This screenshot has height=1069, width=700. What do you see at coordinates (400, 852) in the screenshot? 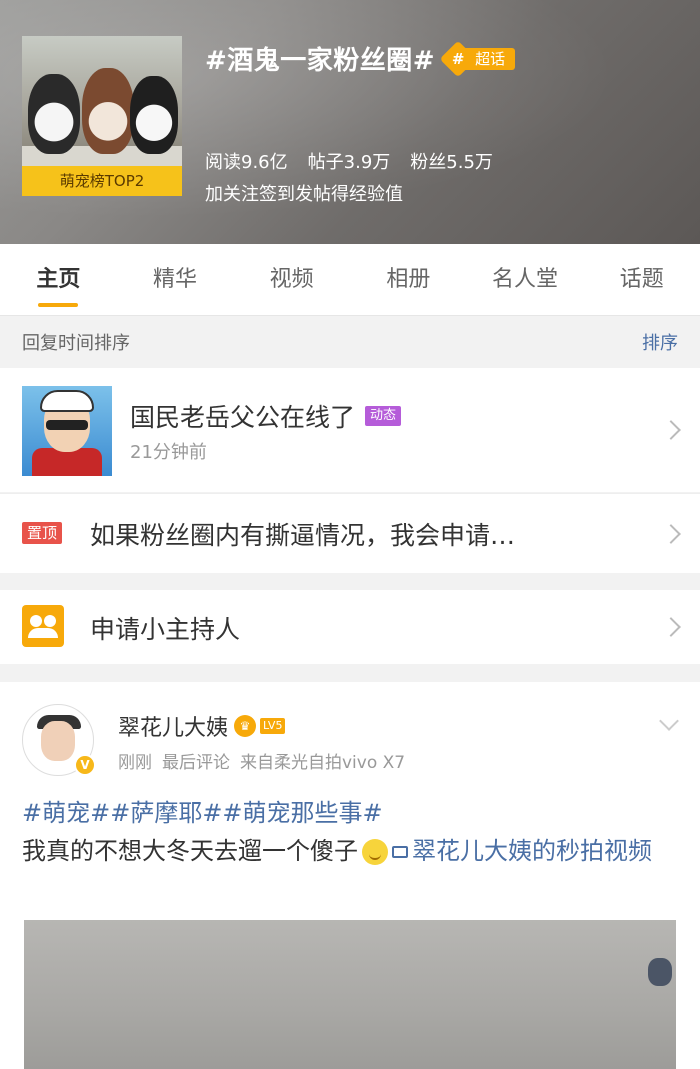
I see `video-icon` at bounding box center [400, 852].